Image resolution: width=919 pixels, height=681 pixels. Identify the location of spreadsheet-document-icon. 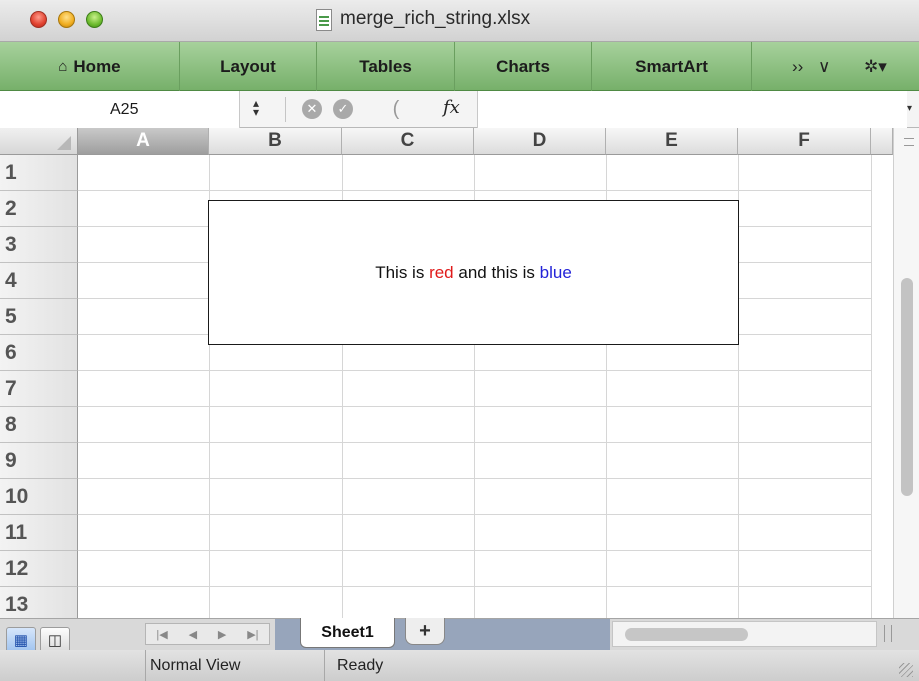
(324, 20).